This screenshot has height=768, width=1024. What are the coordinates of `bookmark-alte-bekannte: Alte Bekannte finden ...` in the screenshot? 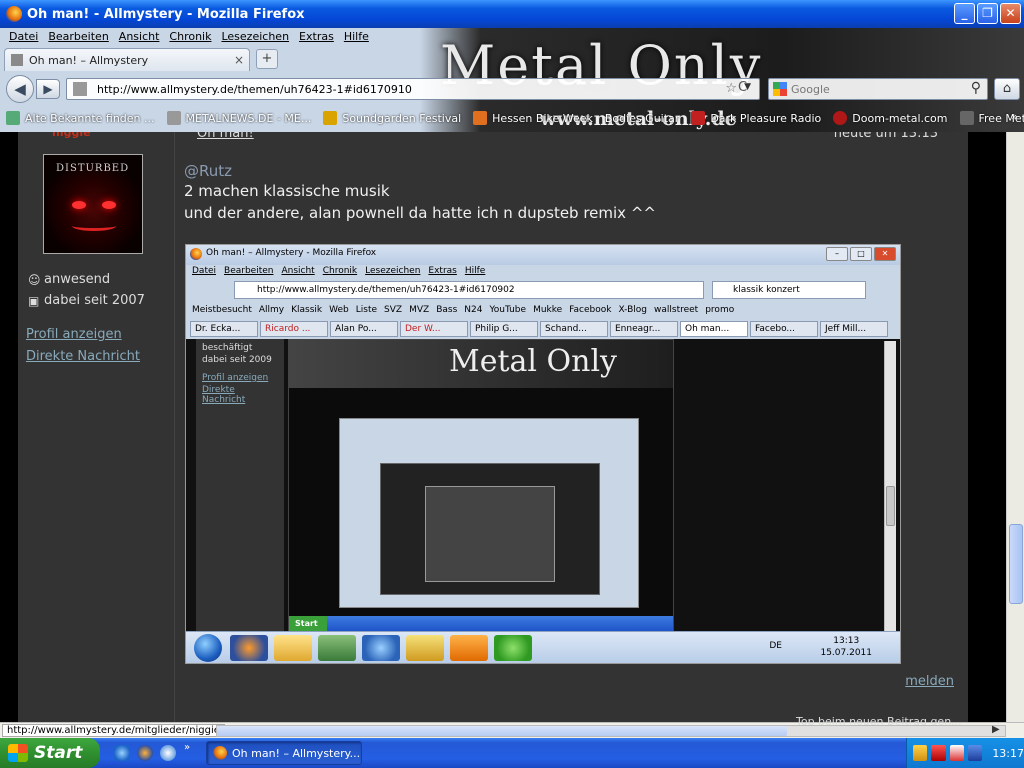 It's located at (80, 118).